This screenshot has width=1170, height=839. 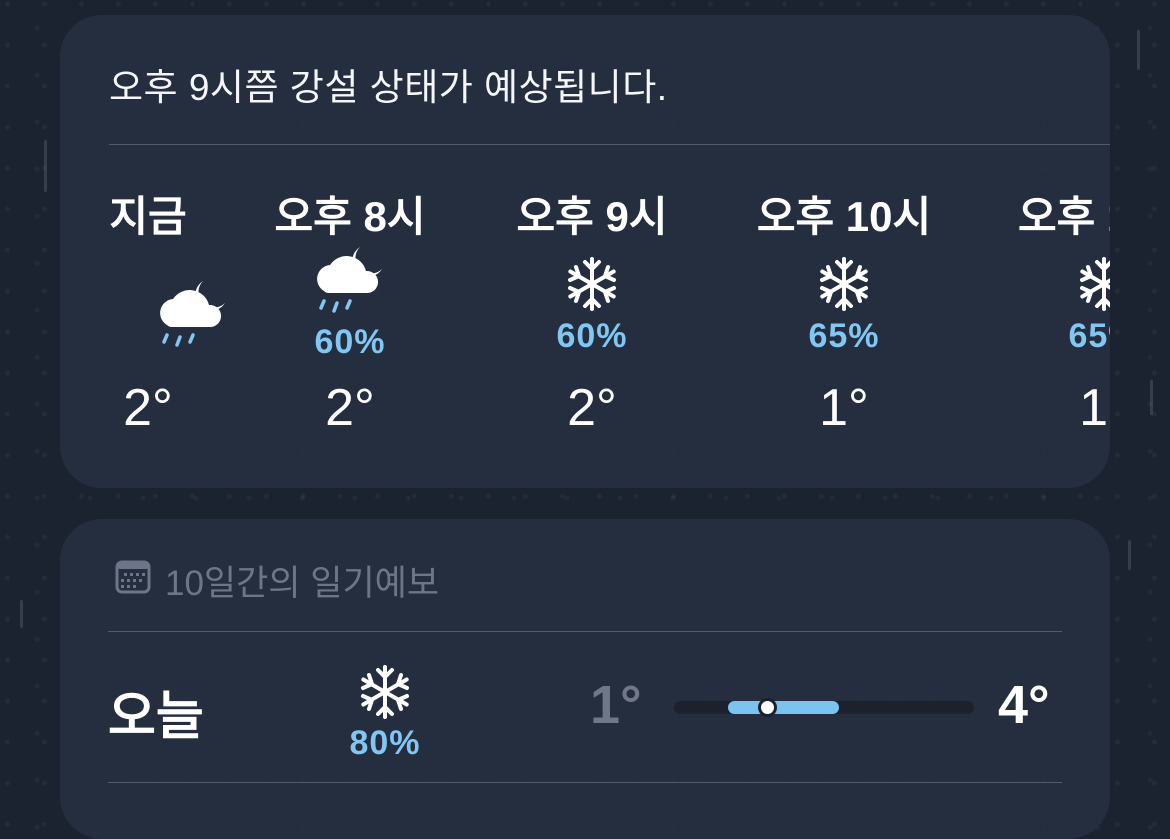 What do you see at coordinates (844, 216) in the screenshot?
I see `hour-label: 오후 10시` at bounding box center [844, 216].